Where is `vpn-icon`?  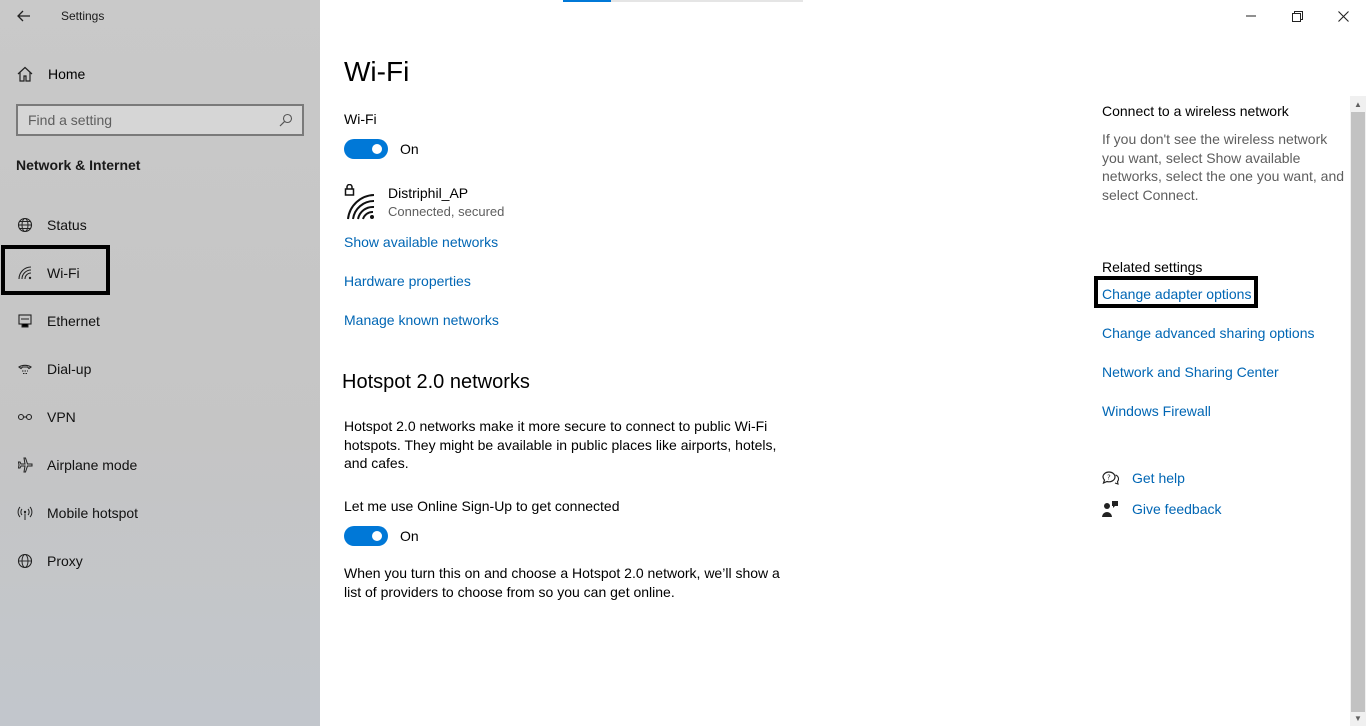 vpn-icon is located at coordinates (25, 417).